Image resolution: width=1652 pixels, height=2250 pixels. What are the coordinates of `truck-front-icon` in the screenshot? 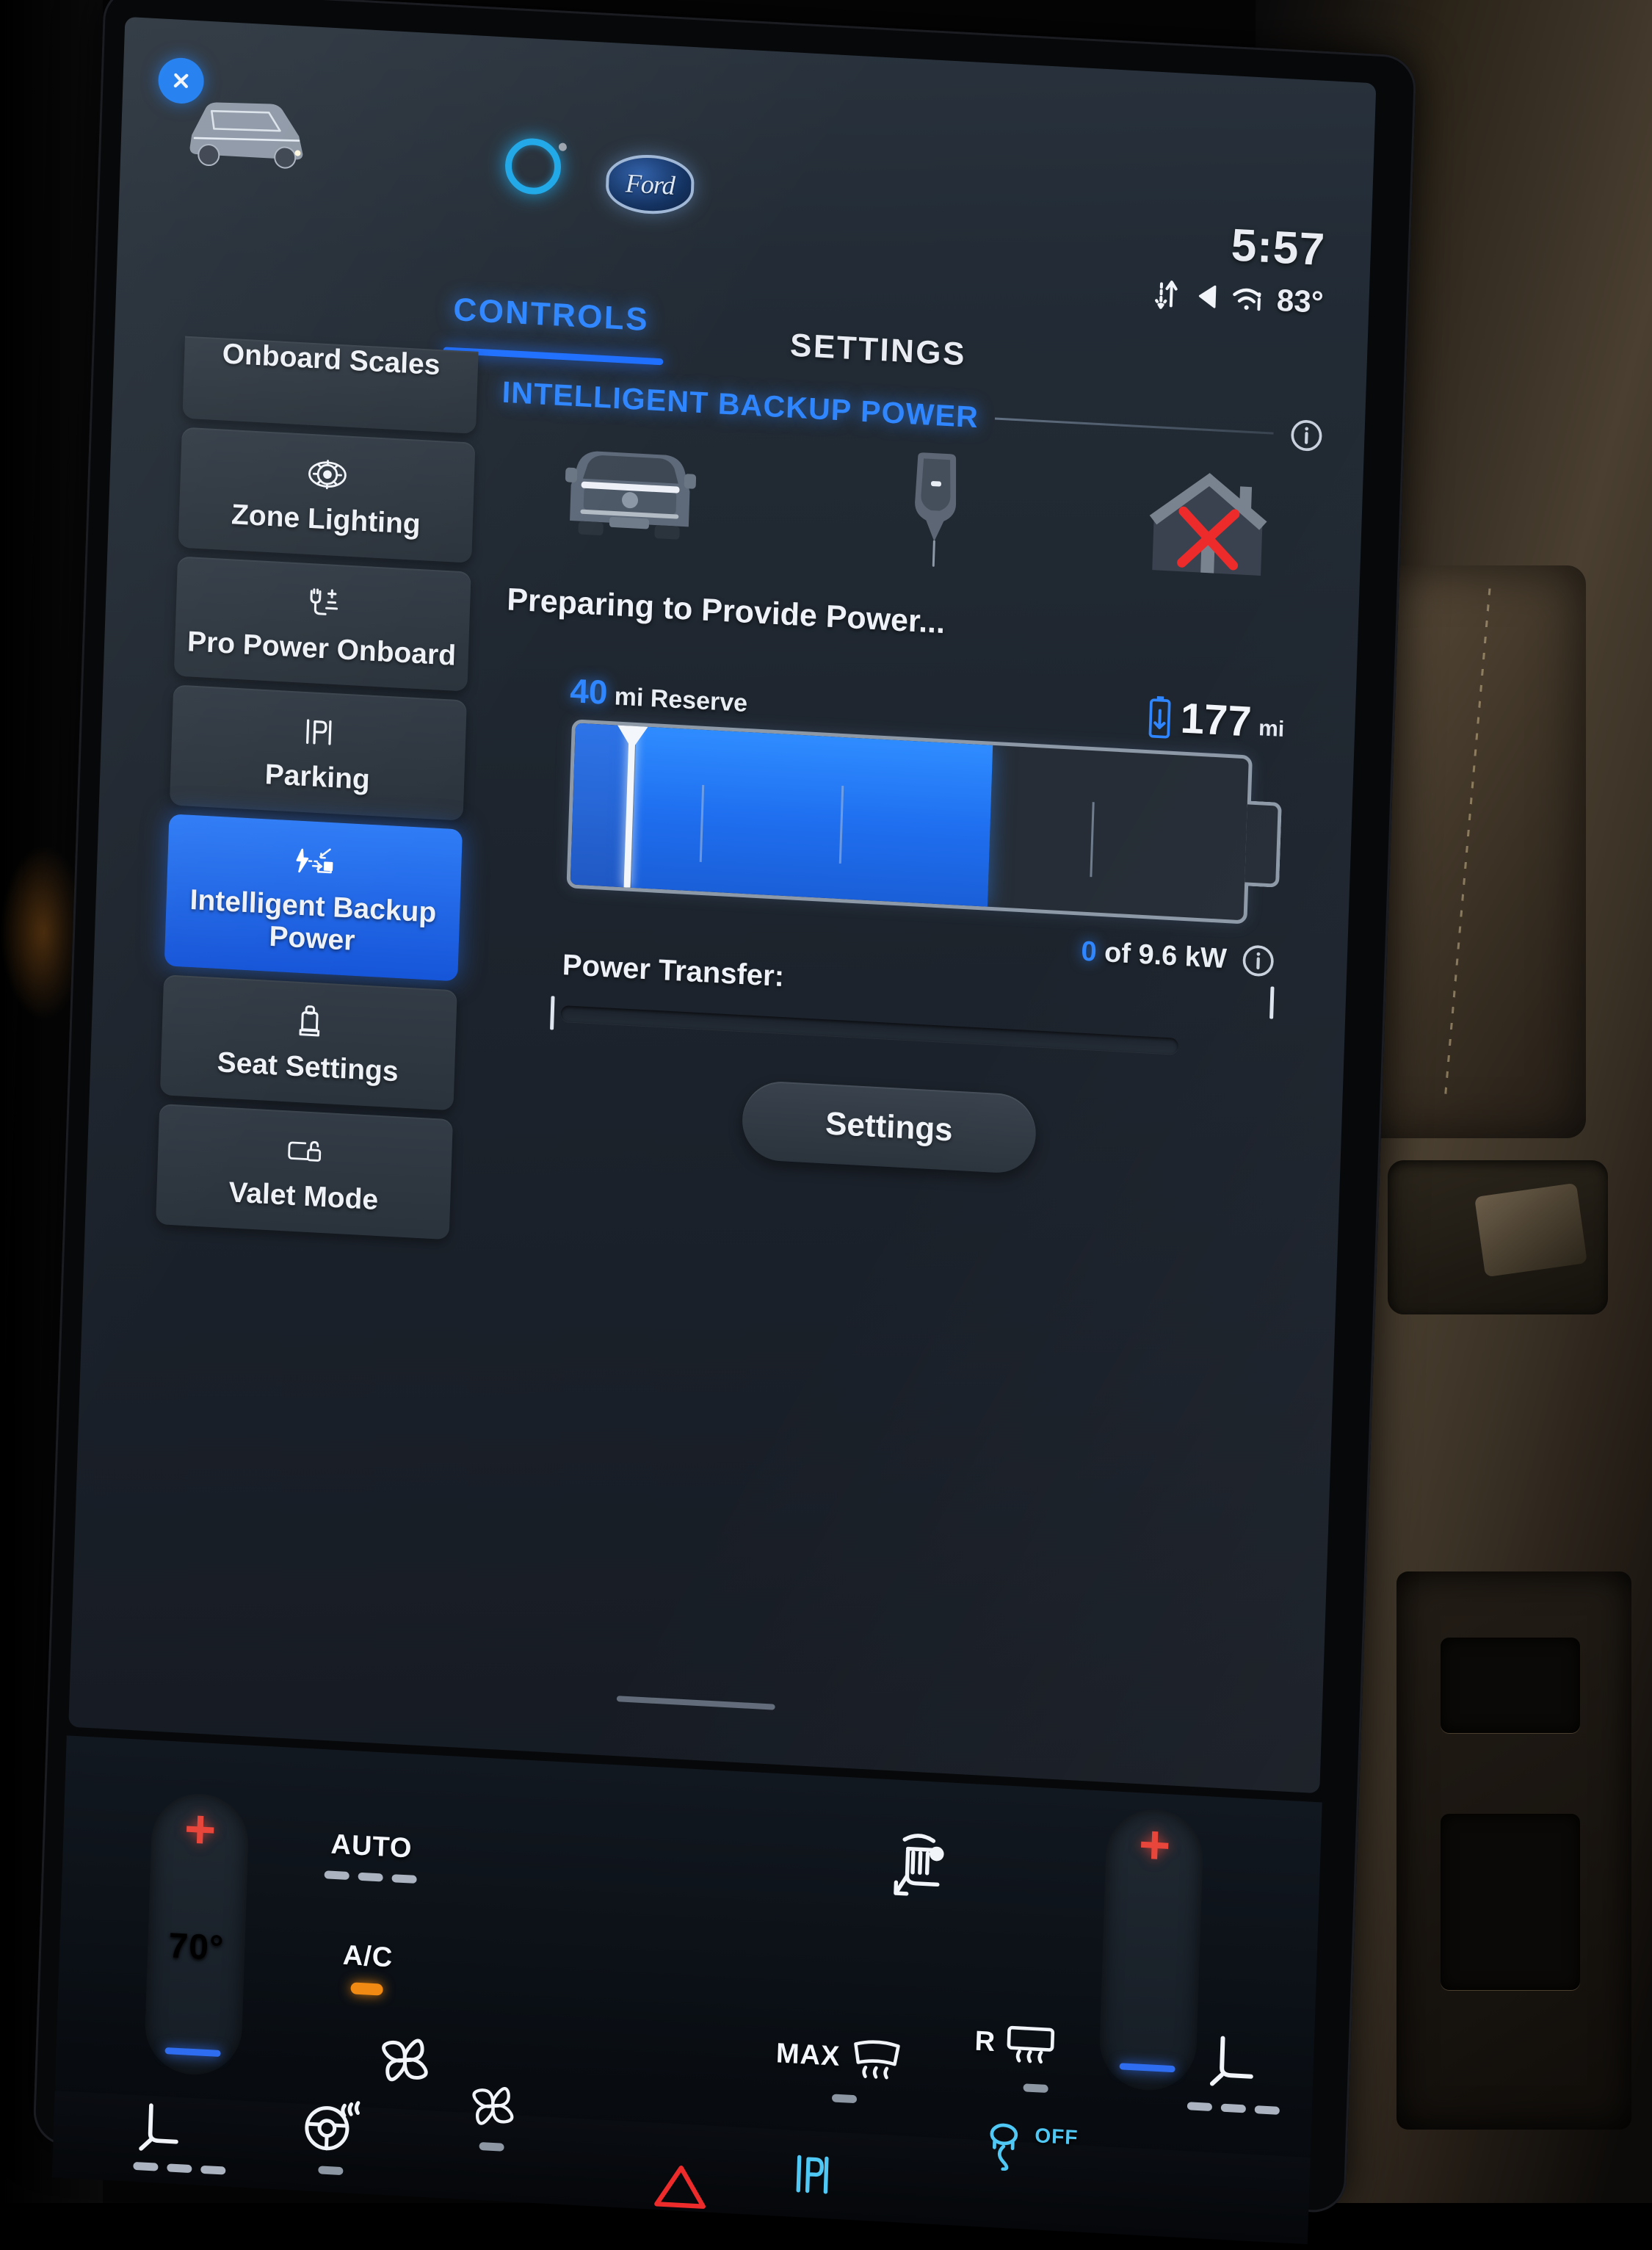 It's located at (631, 495).